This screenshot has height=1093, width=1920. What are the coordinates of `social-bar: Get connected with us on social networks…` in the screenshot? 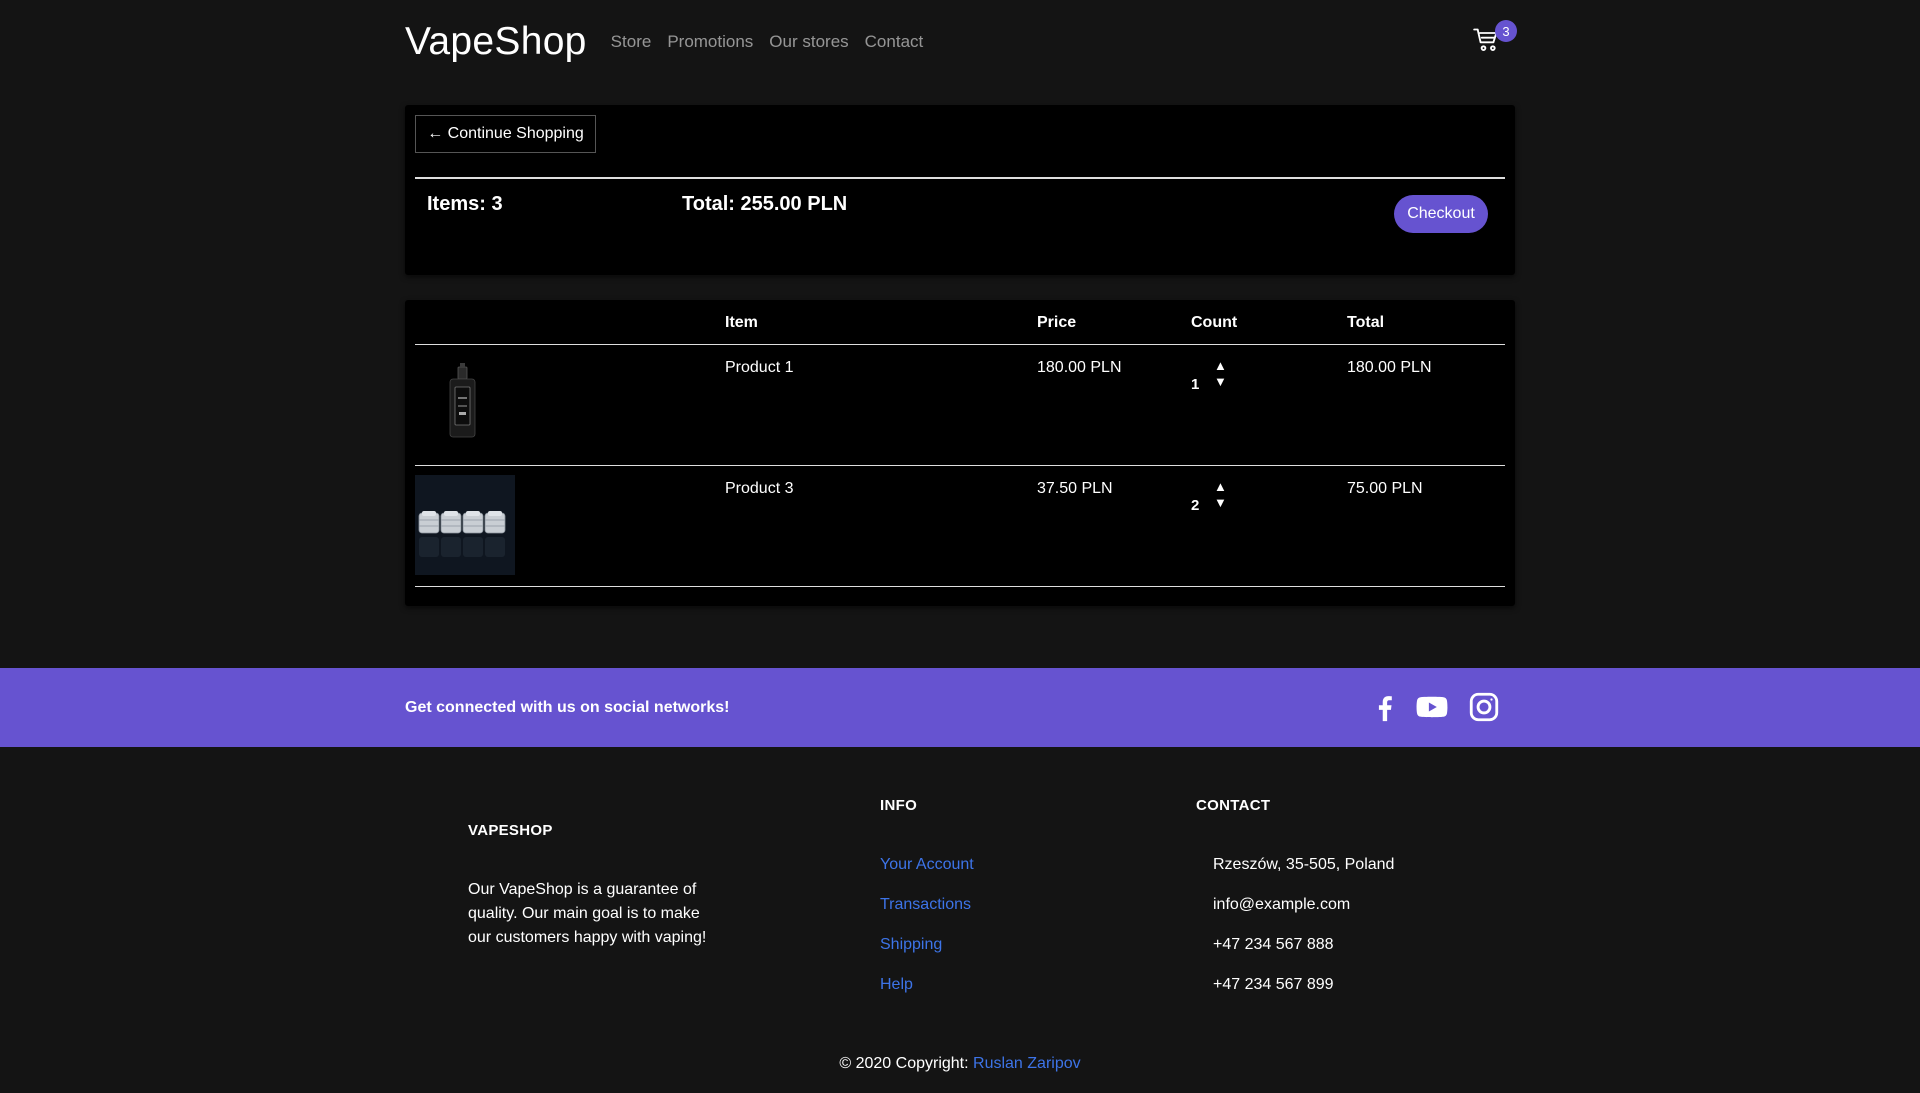 It's located at (960, 707).